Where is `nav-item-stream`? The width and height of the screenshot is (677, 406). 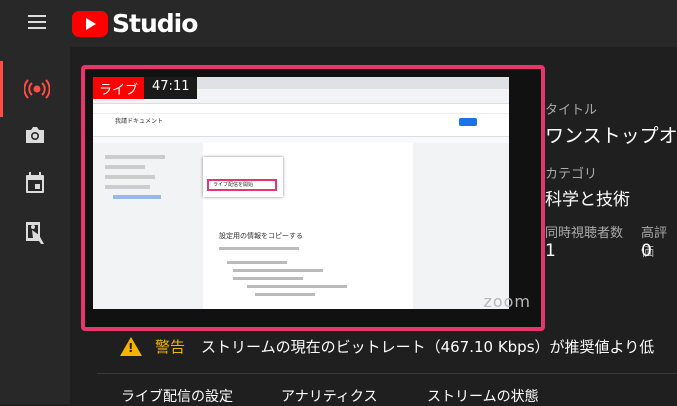
nav-item-stream is located at coordinates (35, 233).